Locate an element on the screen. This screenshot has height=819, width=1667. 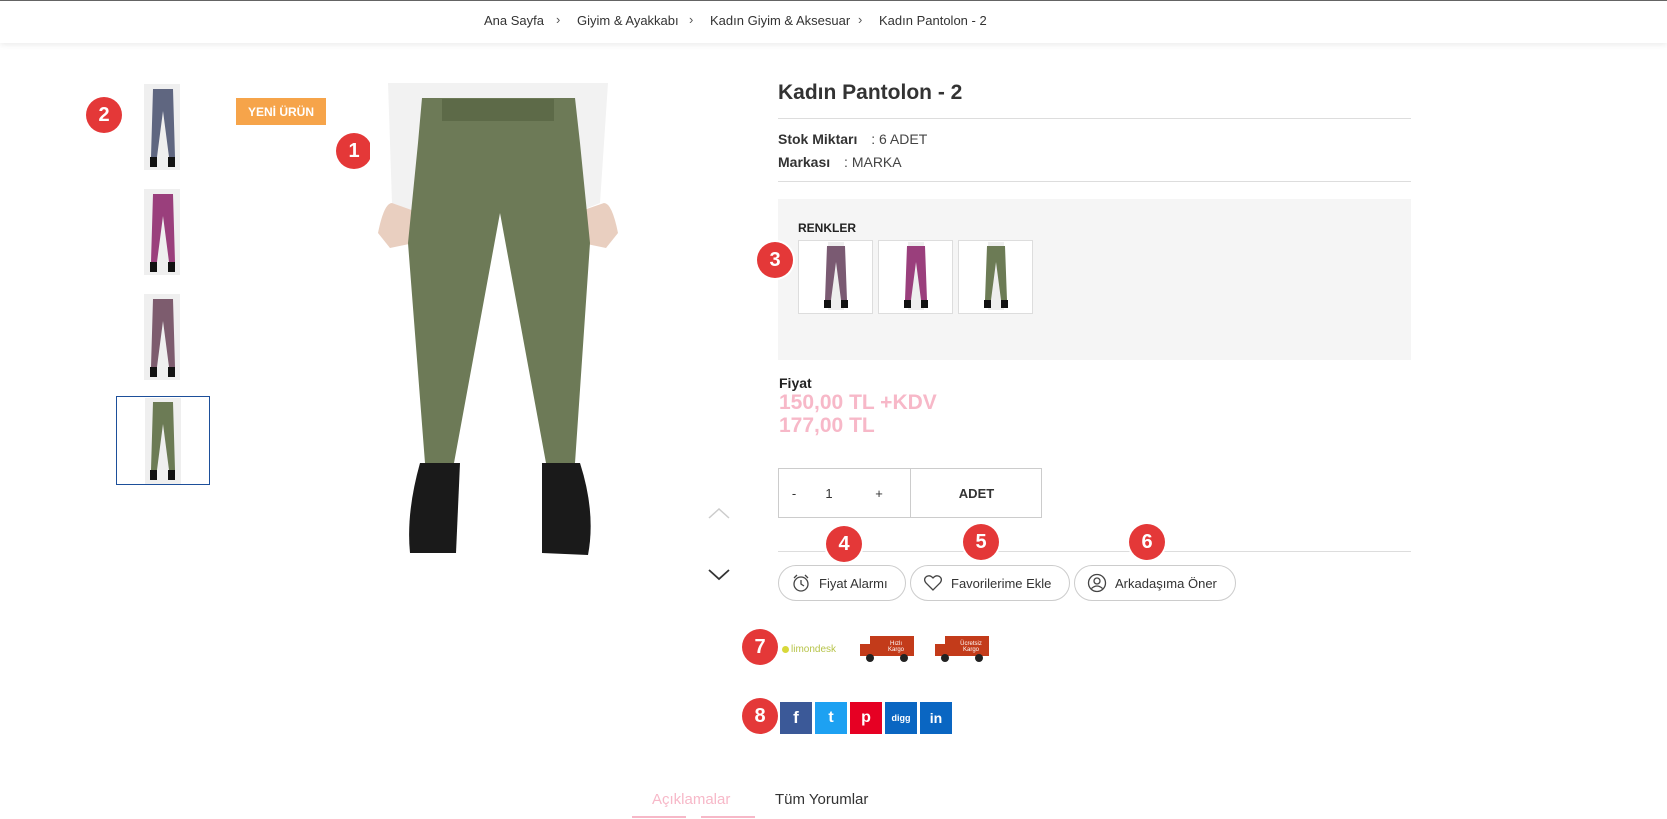
quantity-stepper: - 1 + ADET is located at coordinates (910, 493).